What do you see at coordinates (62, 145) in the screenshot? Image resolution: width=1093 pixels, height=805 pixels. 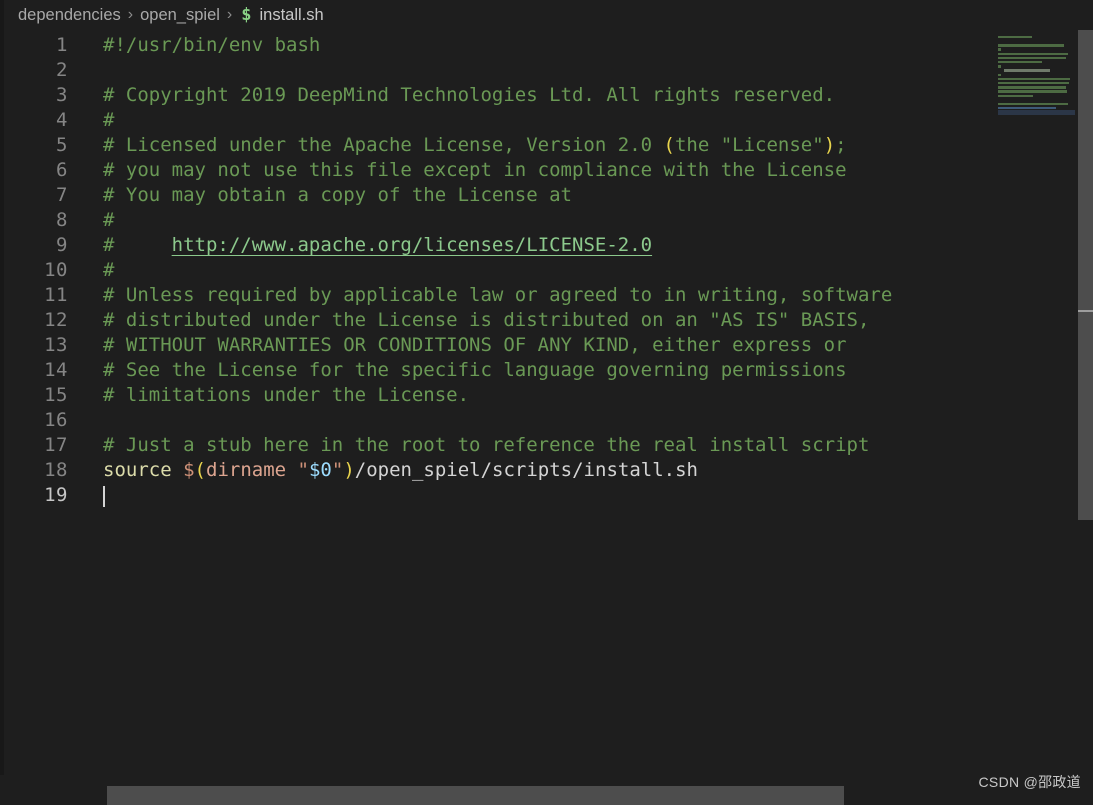 I see `line-number: 5` at bounding box center [62, 145].